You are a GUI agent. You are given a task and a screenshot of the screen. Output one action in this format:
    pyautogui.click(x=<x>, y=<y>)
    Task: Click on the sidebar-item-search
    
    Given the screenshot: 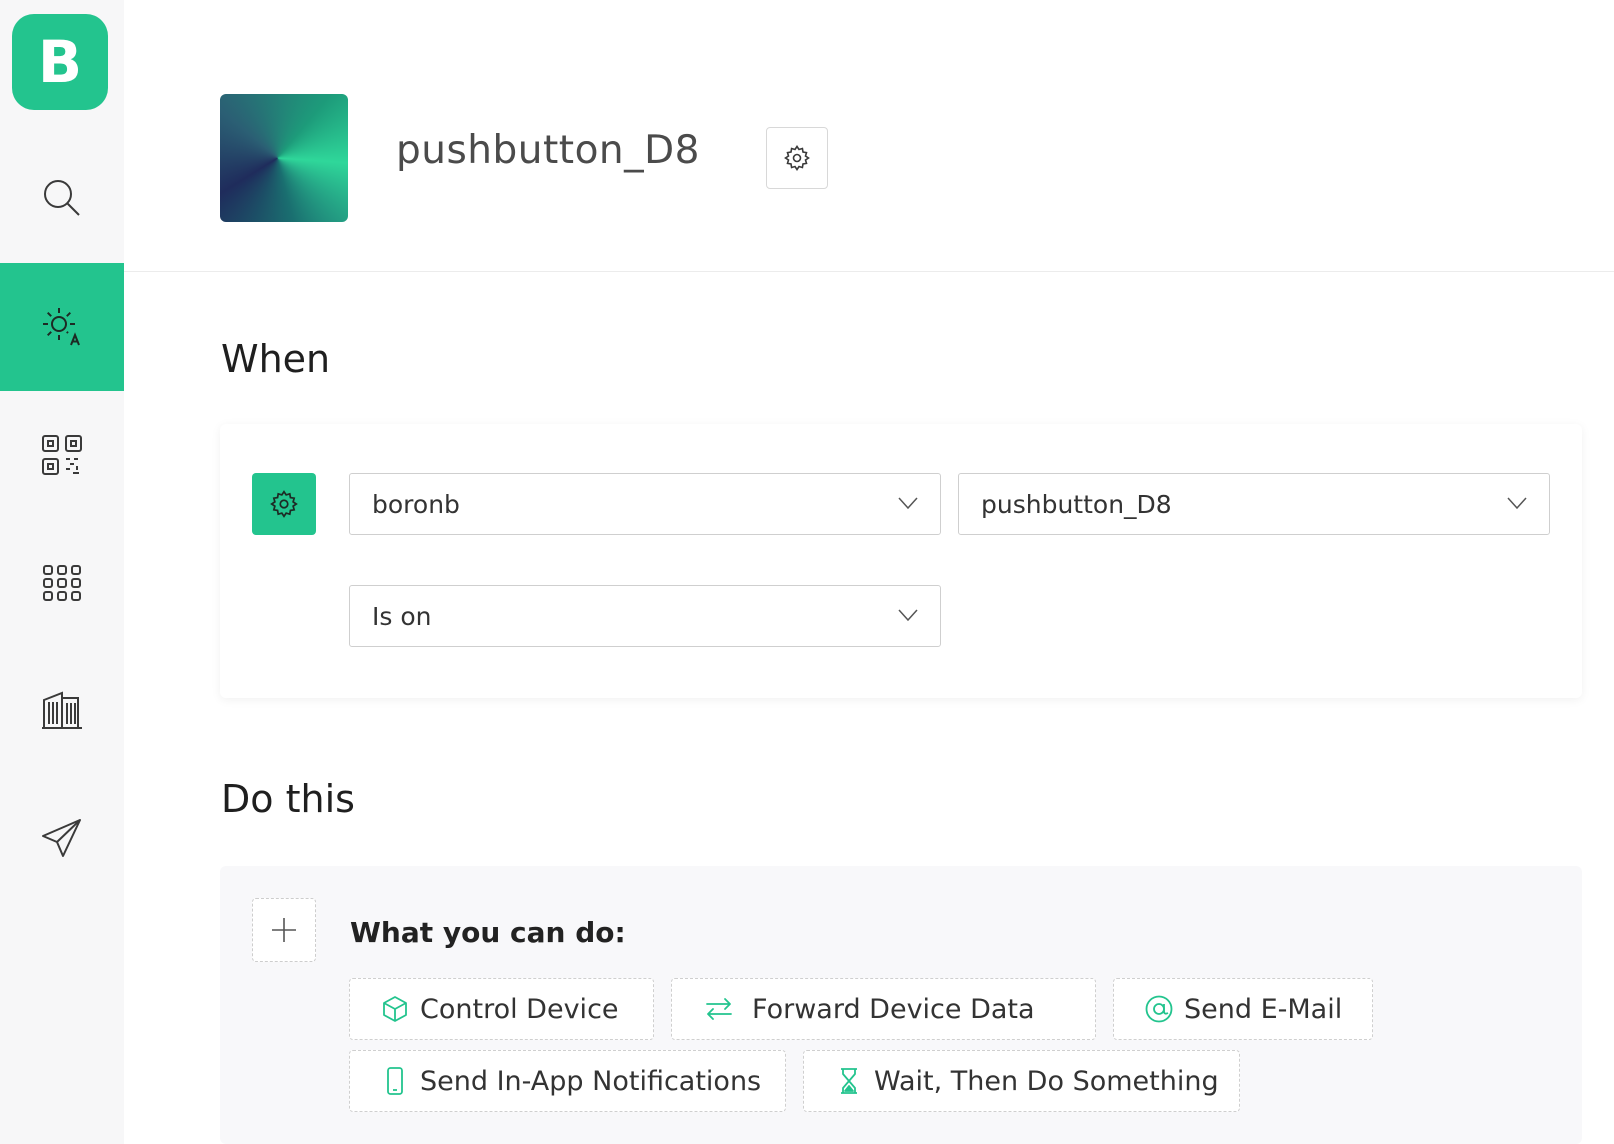 What is the action you would take?
    pyautogui.click(x=62, y=198)
    